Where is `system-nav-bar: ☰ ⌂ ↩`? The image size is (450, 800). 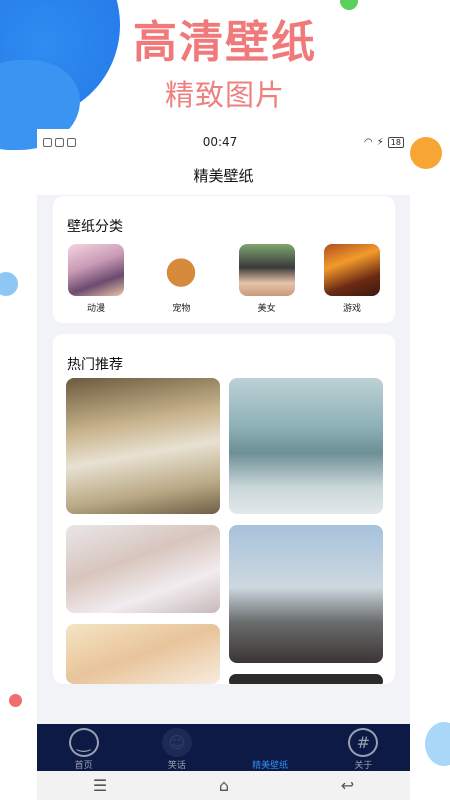 system-nav-bar: ☰ ⌂ ↩ is located at coordinates (223, 785).